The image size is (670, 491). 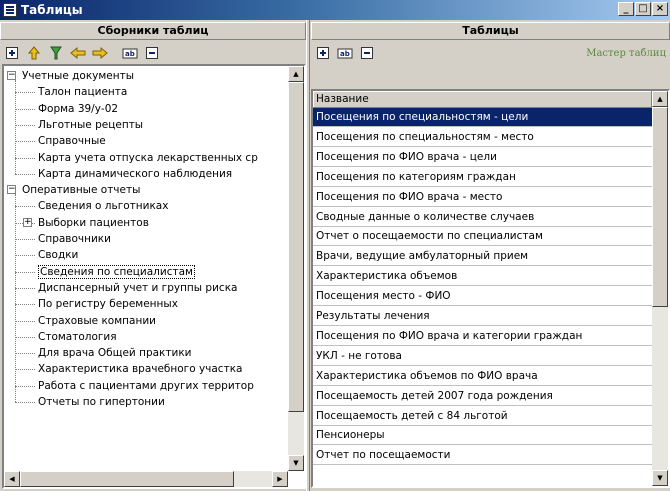 I want to click on tree-guide-line, so click(x=15, y=127).